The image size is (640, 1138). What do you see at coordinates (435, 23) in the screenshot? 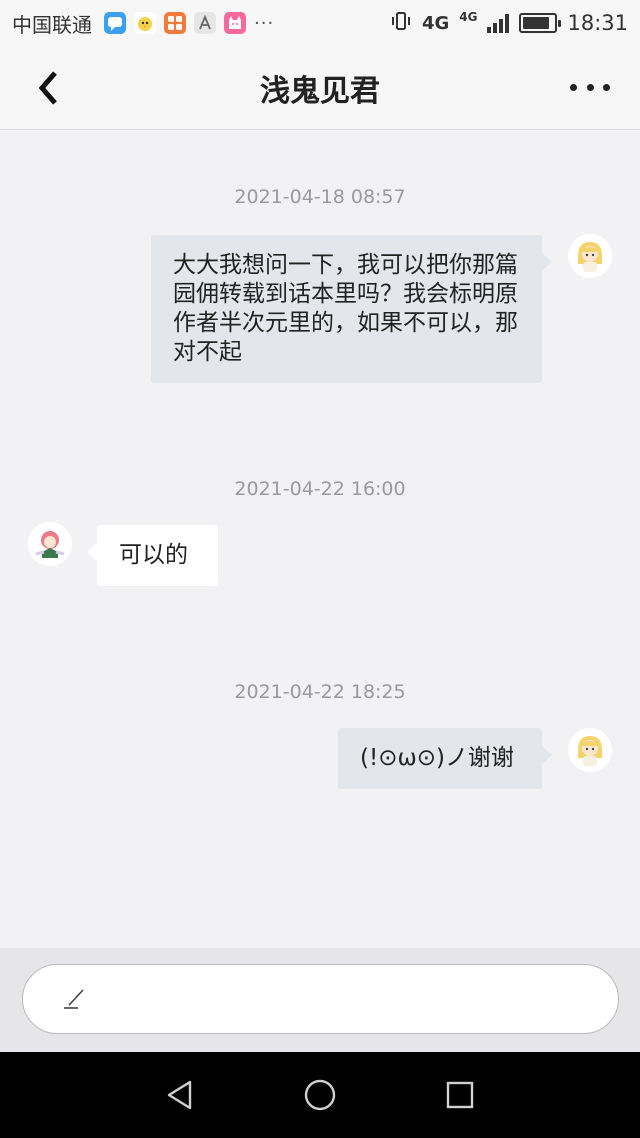
I see `network-type-label: 4G` at bounding box center [435, 23].